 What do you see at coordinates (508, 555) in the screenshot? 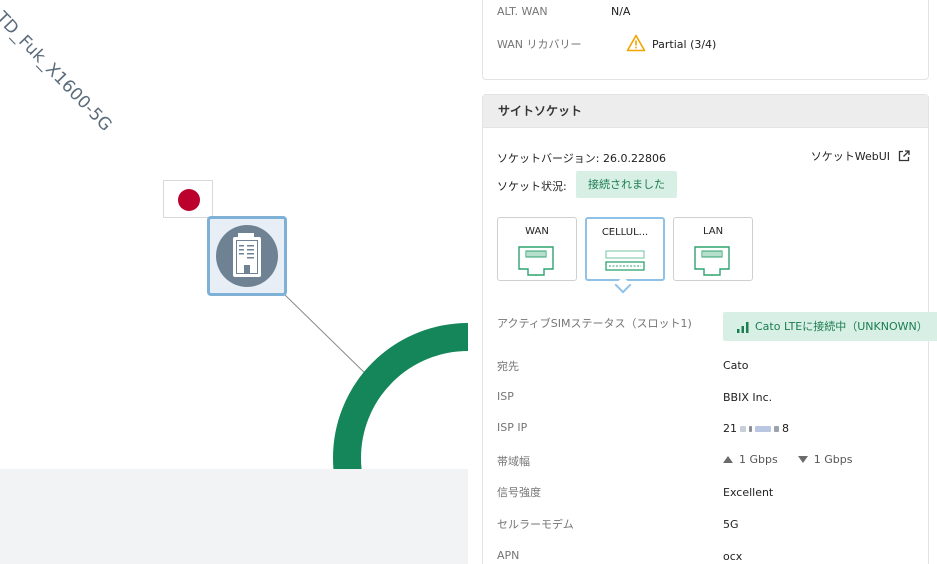
I see `apn-label: APN` at bounding box center [508, 555].